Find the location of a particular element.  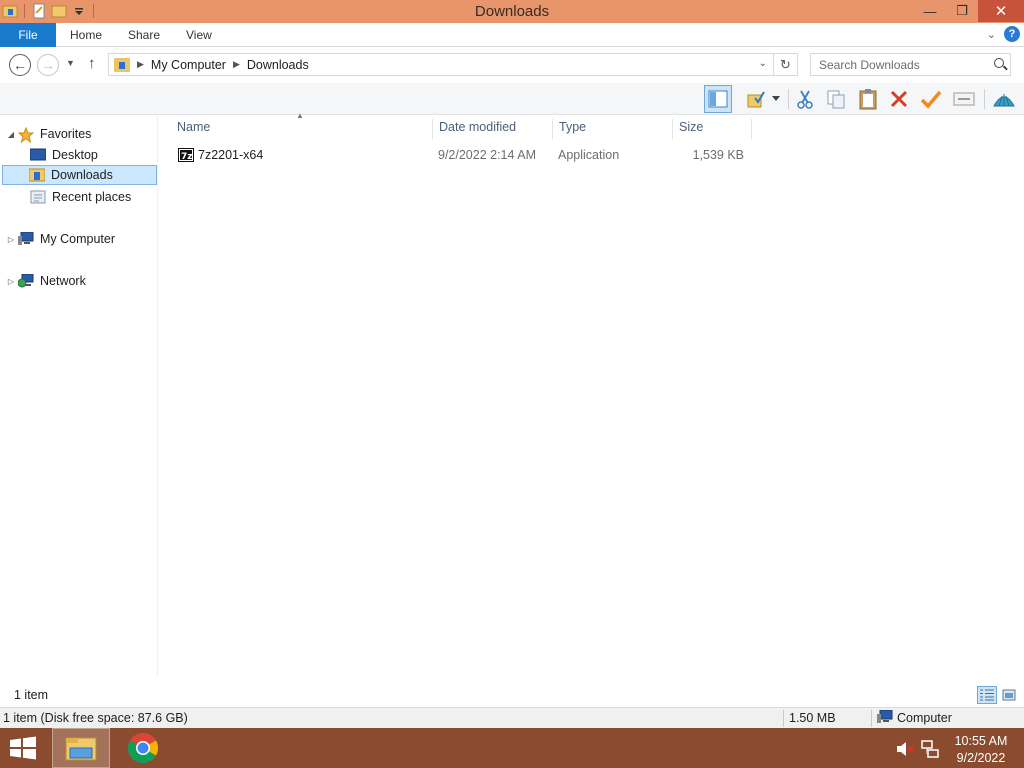

recent-locations-icon: ▼ is located at coordinates (70, 63).